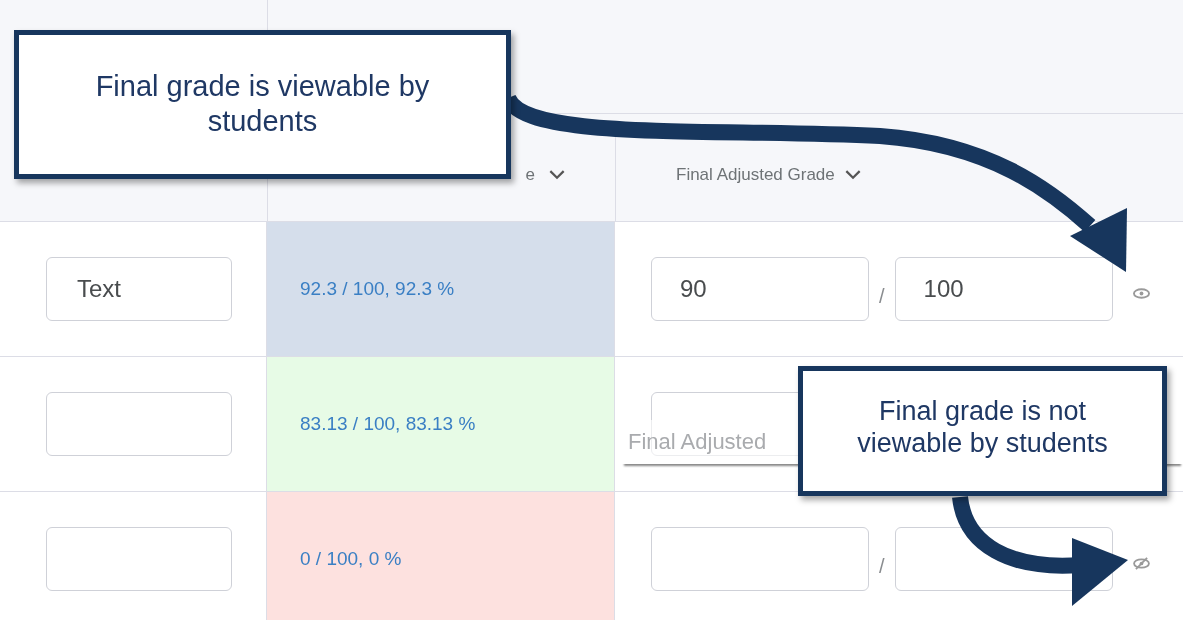 Image resolution: width=1183 pixels, height=620 pixels. What do you see at coordinates (1141, 563) in the screenshot?
I see `eye-slash-icon` at bounding box center [1141, 563].